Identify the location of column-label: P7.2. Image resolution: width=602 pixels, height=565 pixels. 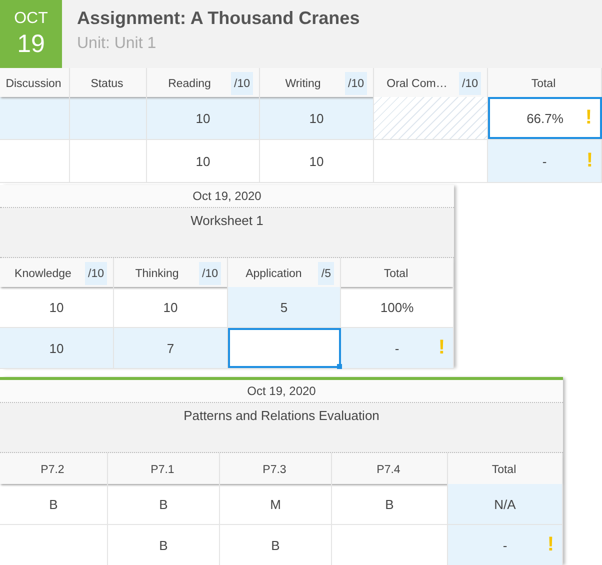
(53, 470).